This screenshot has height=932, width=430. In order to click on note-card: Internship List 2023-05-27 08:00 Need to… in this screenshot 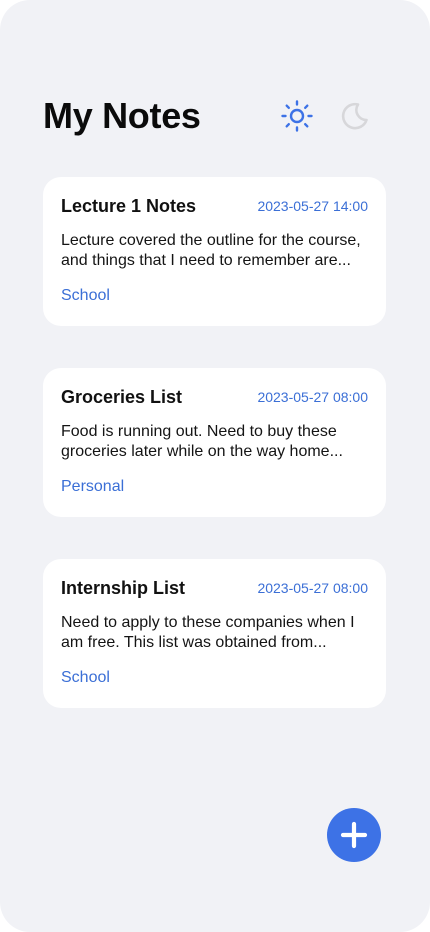, I will do `click(214, 633)`.